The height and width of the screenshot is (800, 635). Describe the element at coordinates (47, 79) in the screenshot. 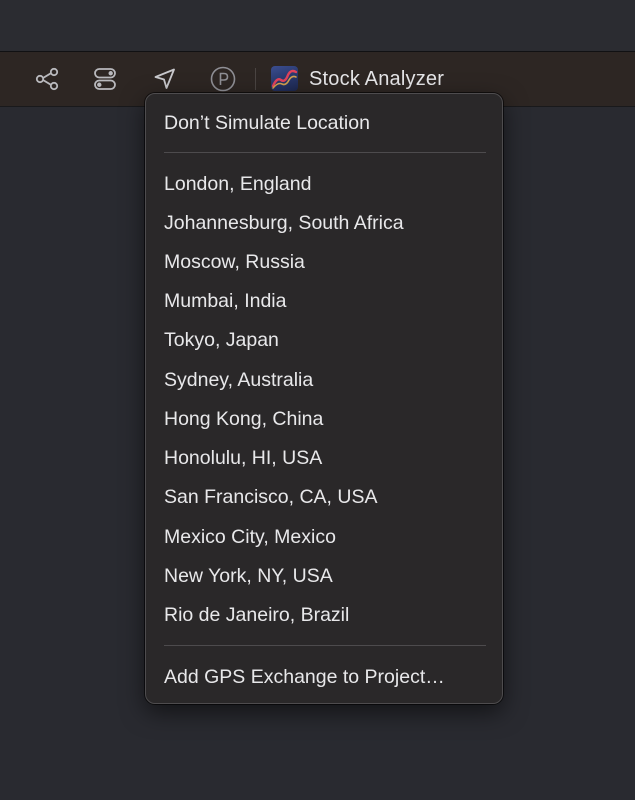

I see `source-control-icon` at that location.